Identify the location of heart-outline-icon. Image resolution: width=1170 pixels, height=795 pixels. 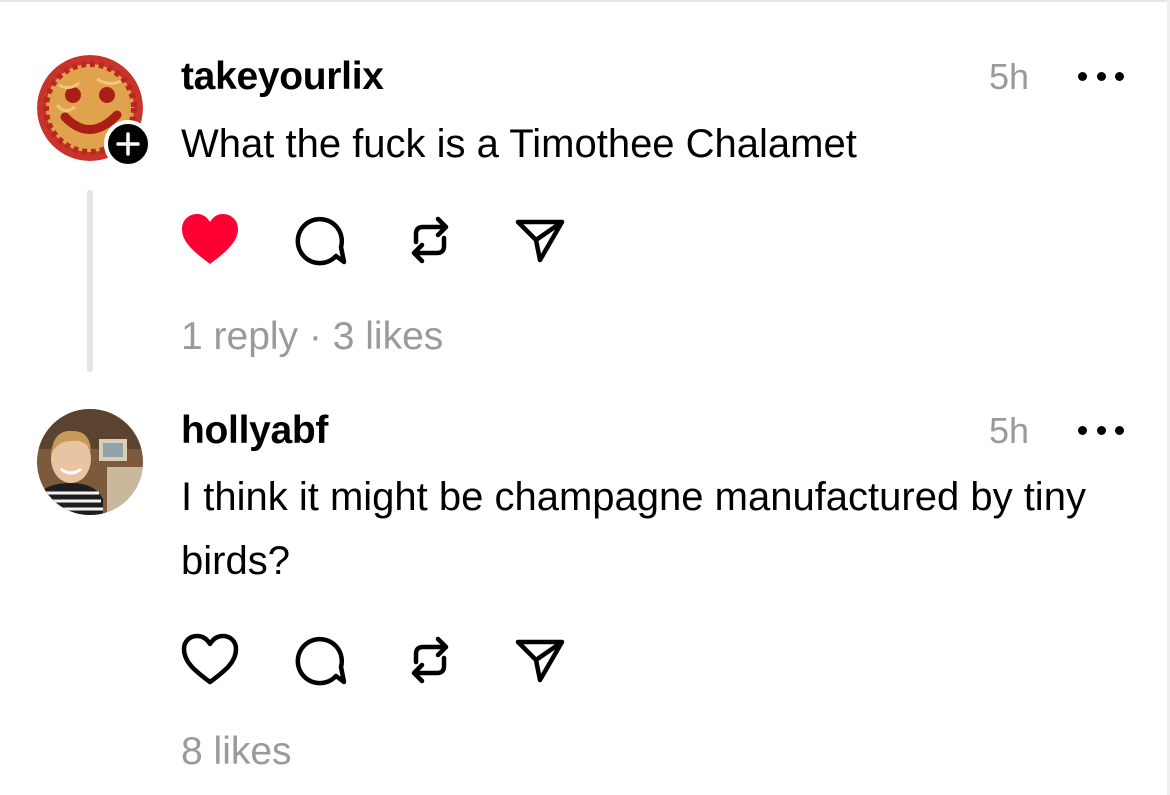
(210, 659).